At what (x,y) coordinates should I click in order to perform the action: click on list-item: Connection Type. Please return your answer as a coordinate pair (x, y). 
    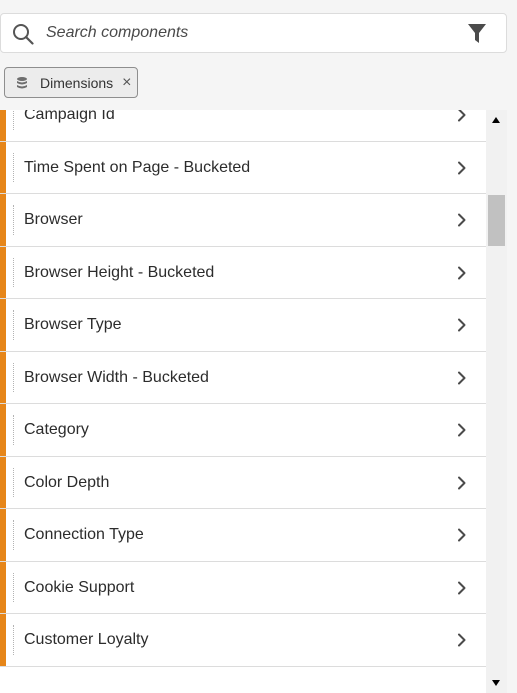
    Looking at the image, I should click on (243, 535).